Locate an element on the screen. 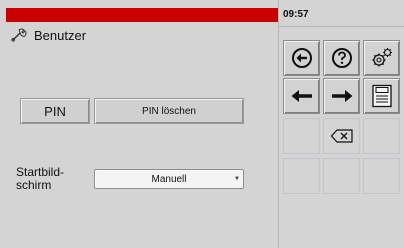  arrow-left-button is located at coordinates (301, 96).